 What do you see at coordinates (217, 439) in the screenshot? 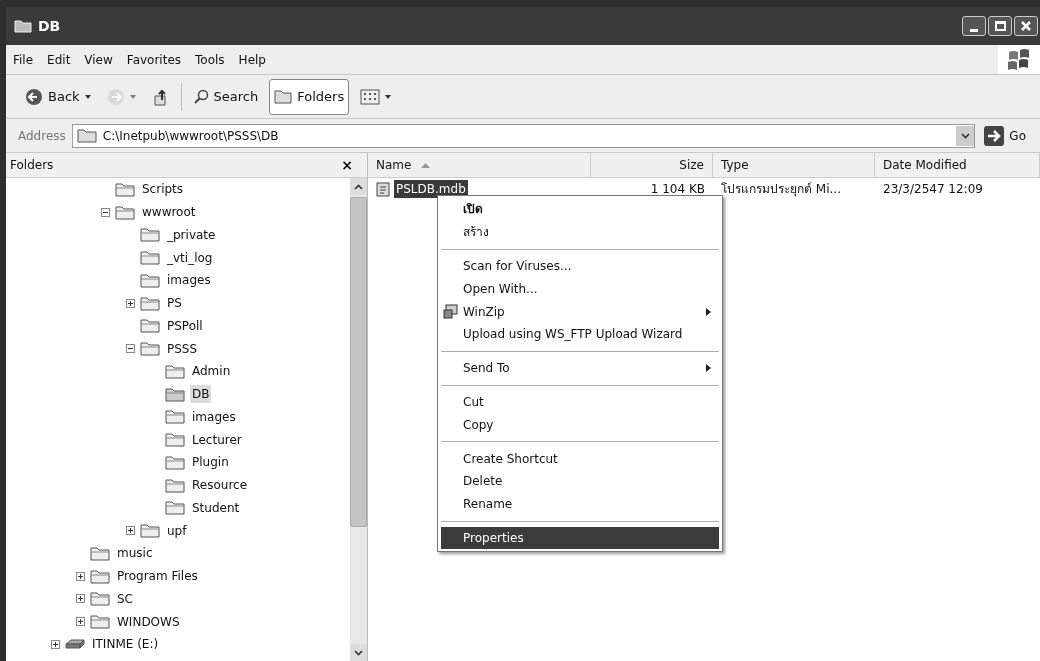
I see `tree-item: Lecturer` at bounding box center [217, 439].